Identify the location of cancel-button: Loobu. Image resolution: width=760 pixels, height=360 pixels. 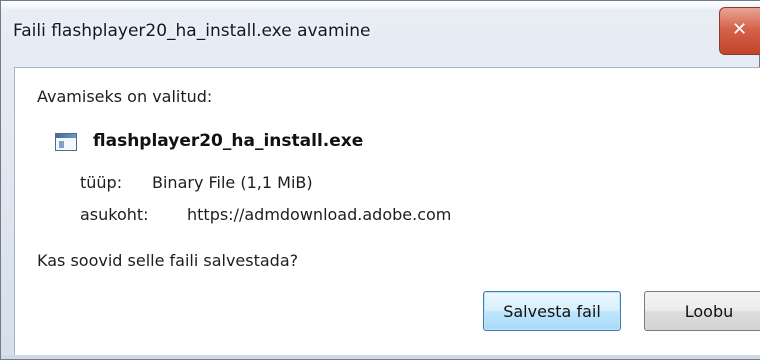
(702, 311).